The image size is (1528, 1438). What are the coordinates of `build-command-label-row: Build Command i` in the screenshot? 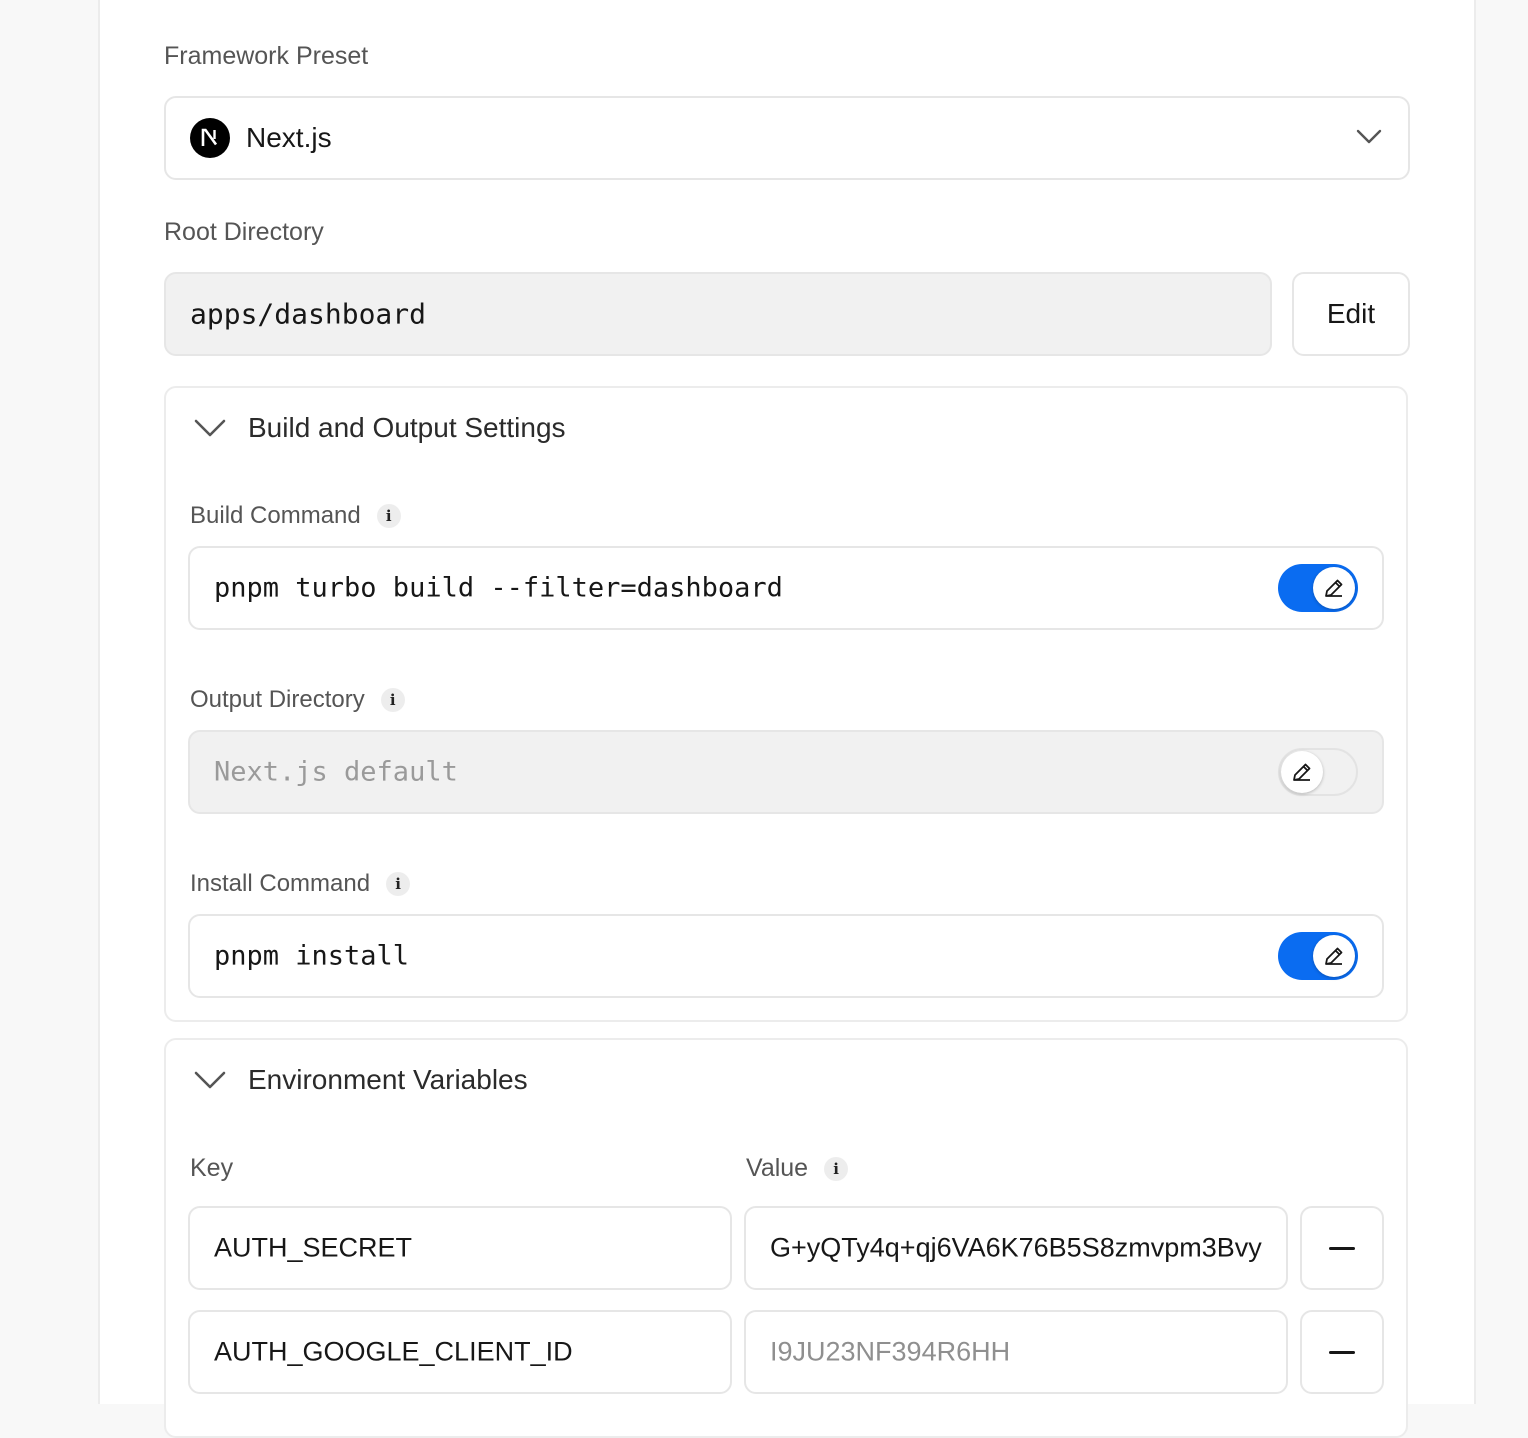 It's located at (295, 516).